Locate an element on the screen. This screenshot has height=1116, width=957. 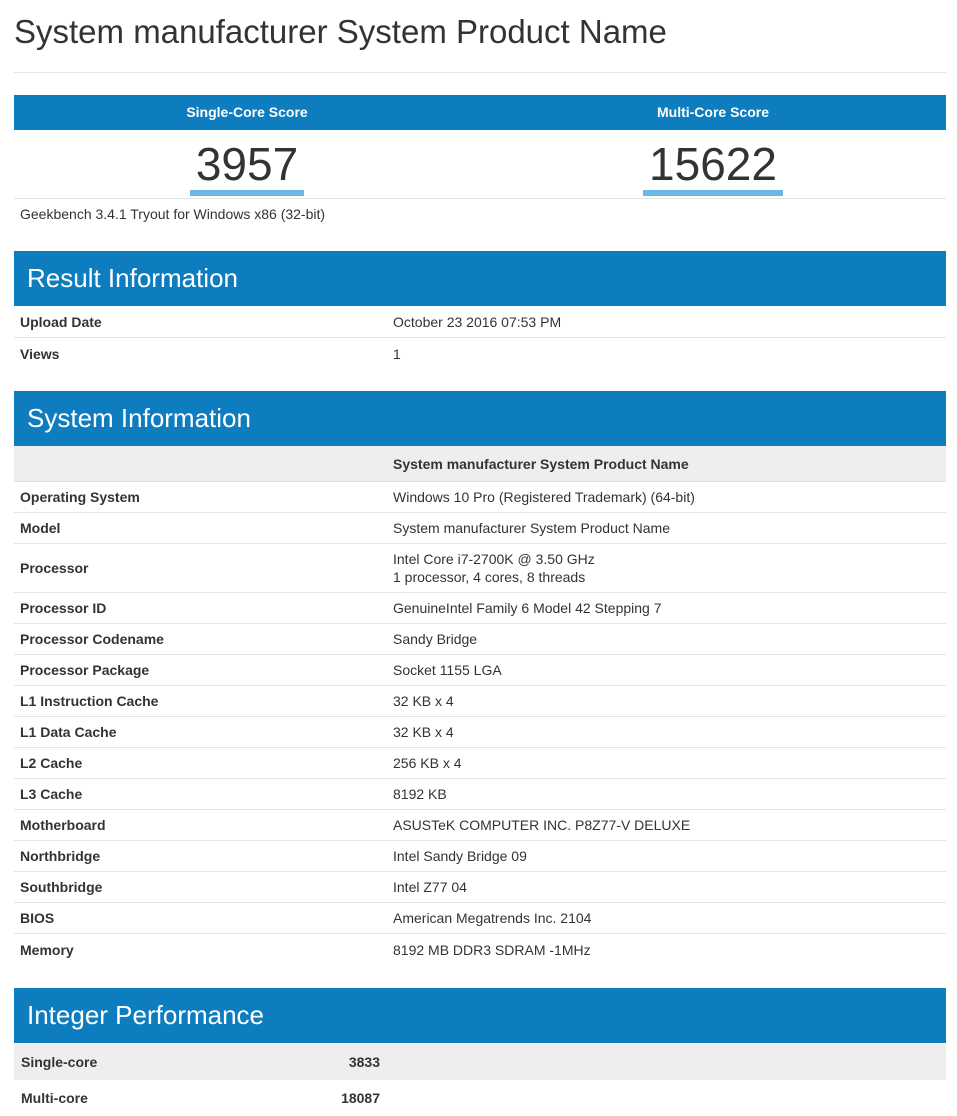
row-key: Upload Date is located at coordinates (61, 322).